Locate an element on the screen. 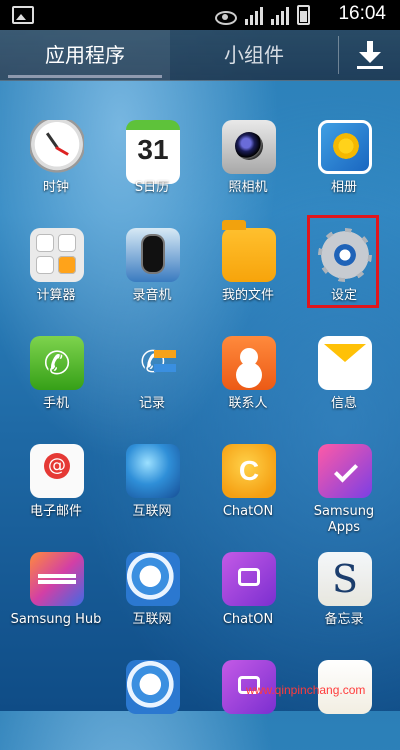 This screenshot has height=750, width=400. envelope-icon is located at coordinates (345, 363).